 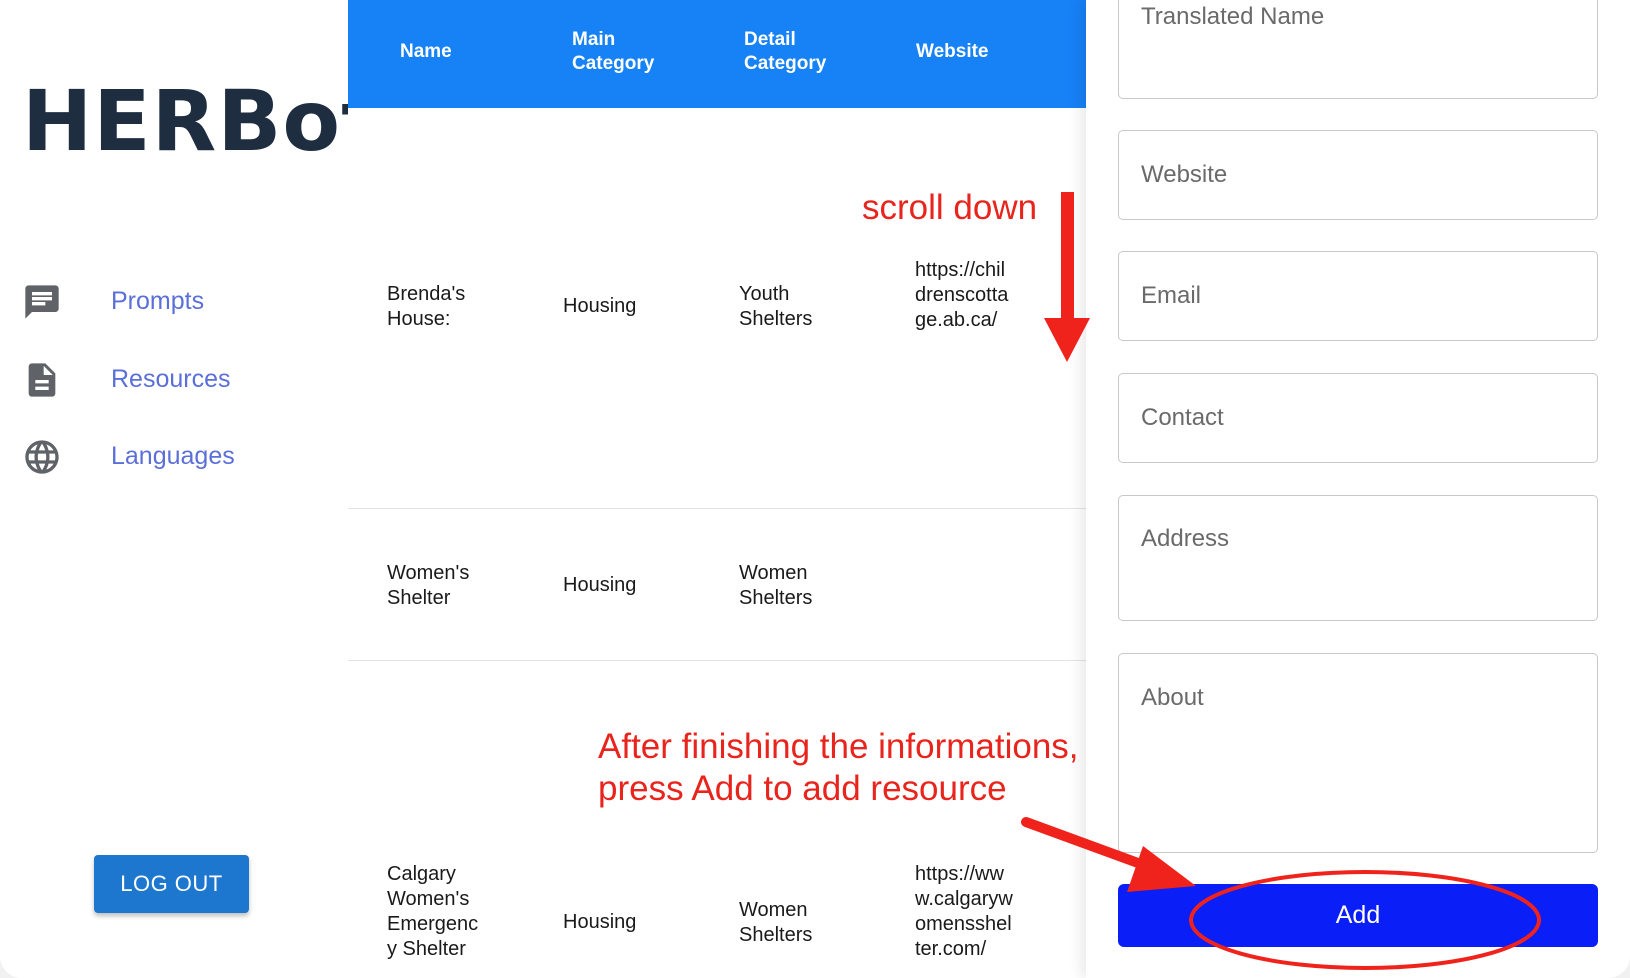 What do you see at coordinates (950, 207) in the screenshot?
I see `scroll-down-annotation: scroll down` at bounding box center [950, 207].